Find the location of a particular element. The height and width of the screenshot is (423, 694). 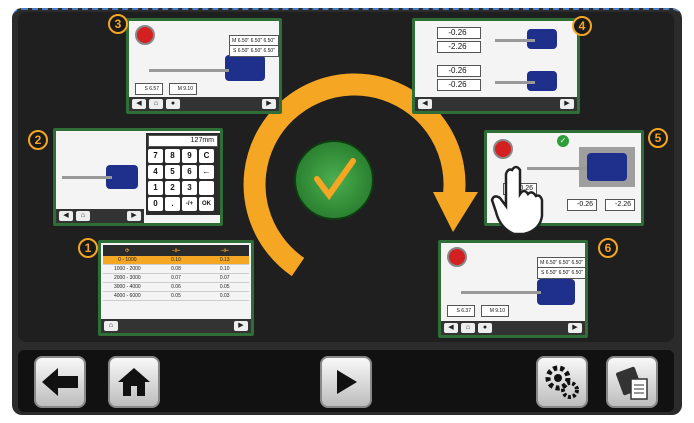

key-2: 2 is located at coordinates (172, 188).